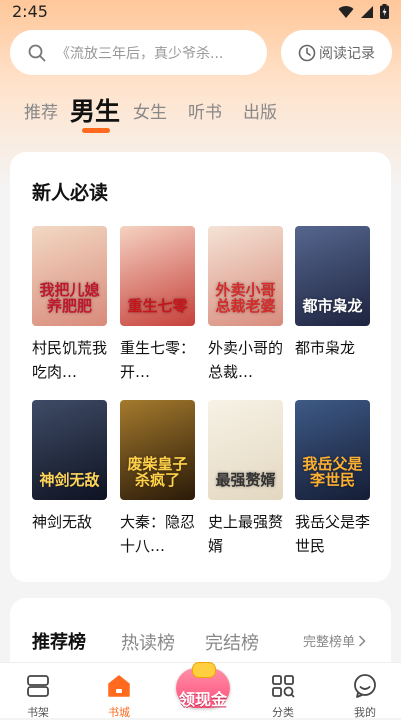 This screenshot has height=720, width=401. What do you see at coordinates (62, 522) in the screenshot?
I see `book-title: 神剑无敌` at bounding box center [62, 522].